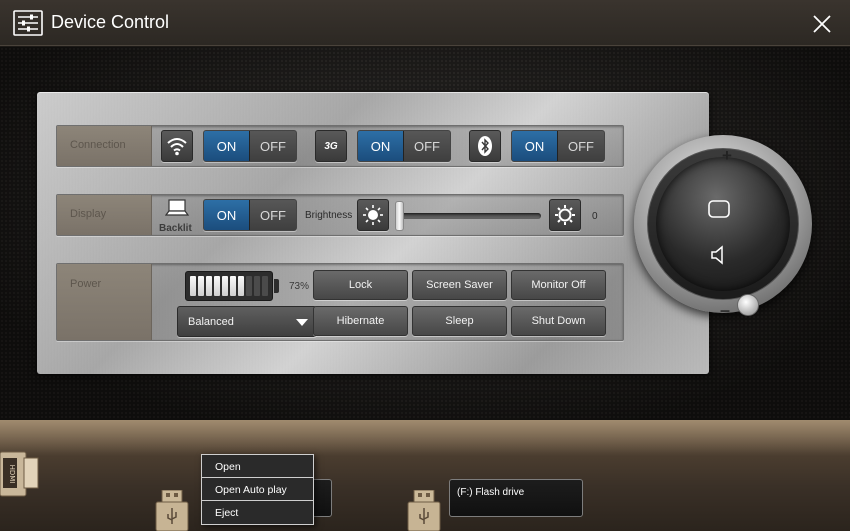 This screenshot has height=531, width=850. What do you see at coordinates (360, 321) in the screenshot?
I see `hibernate-button: Hibernate` at bounding box center [360, 321].